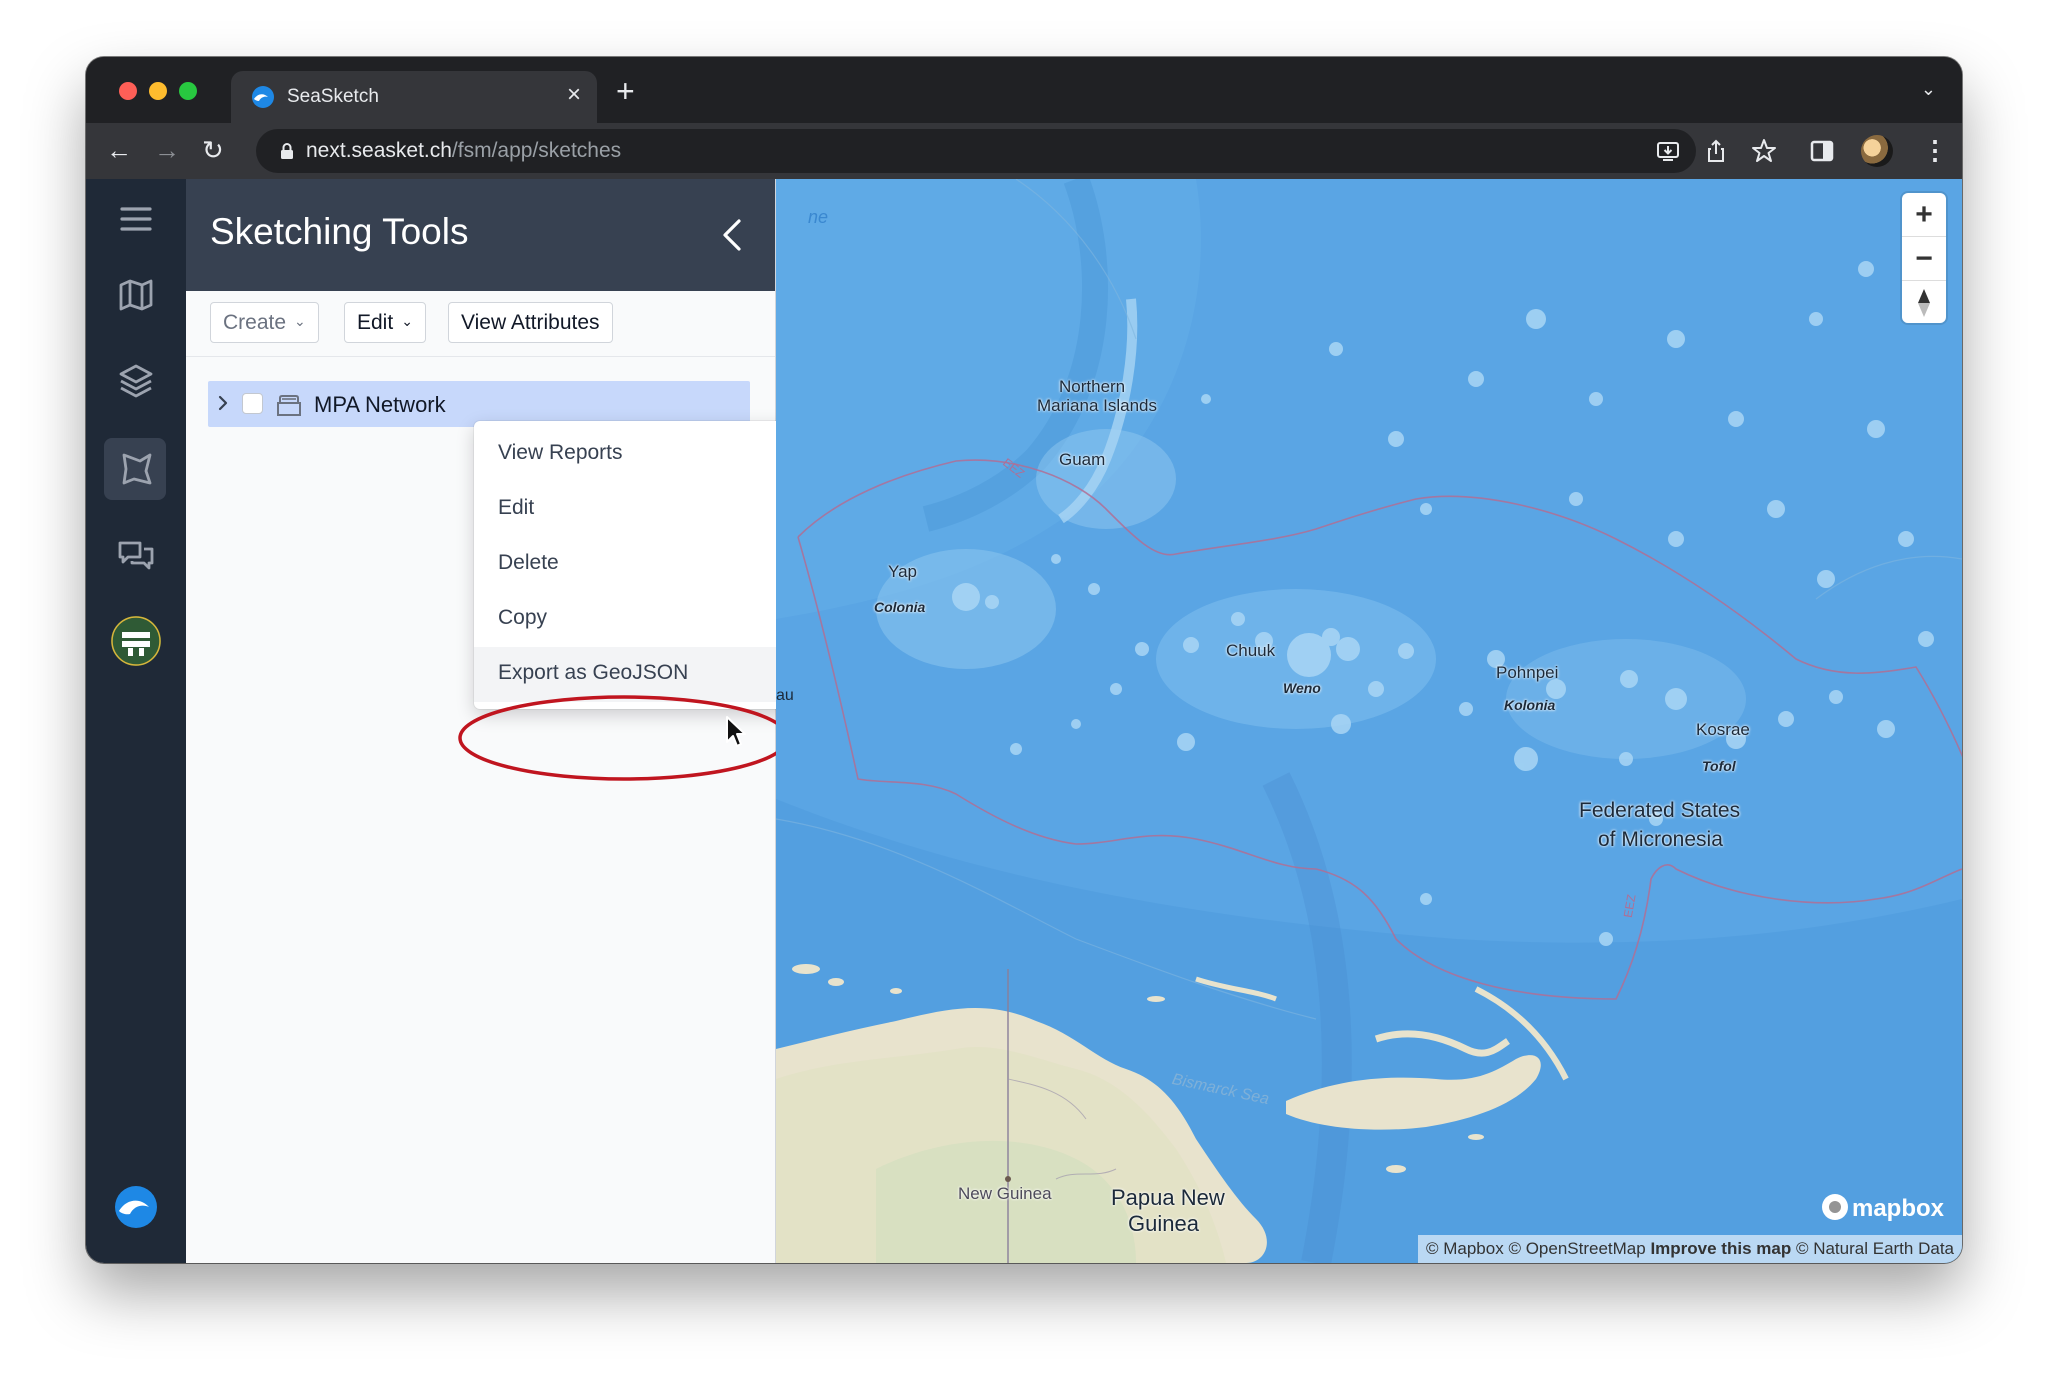 The image size is (2047, 1379). Describe the element at coordinates (1924, 303) in the screenshot. I see `compass-north-icon` at that location.